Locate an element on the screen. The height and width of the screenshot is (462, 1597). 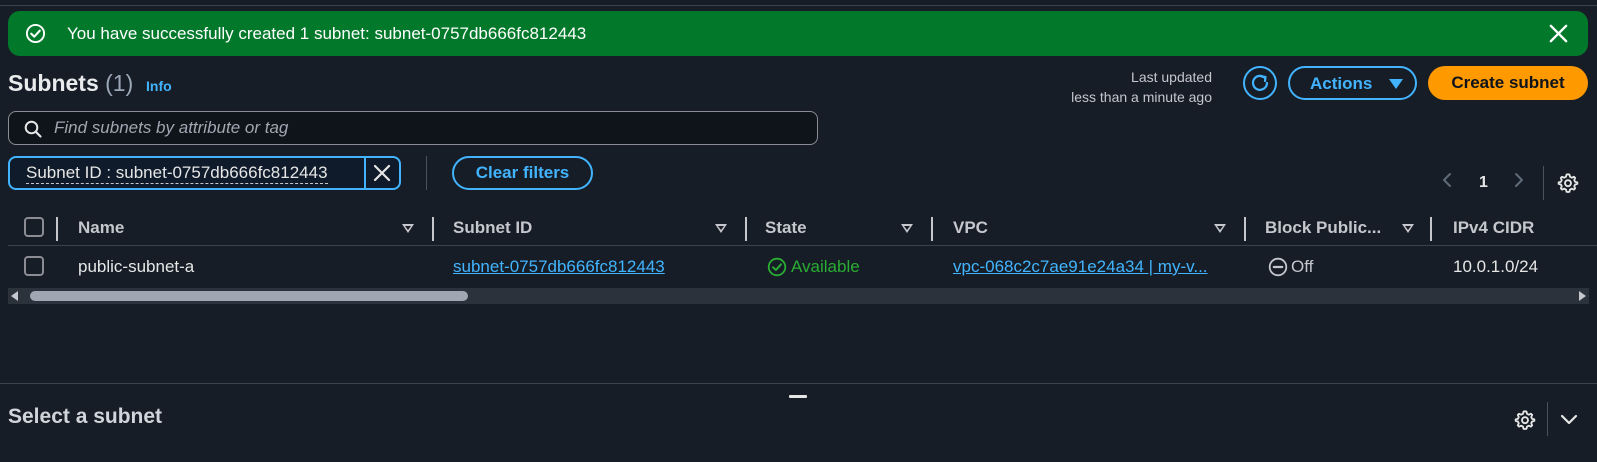
top-divider is located at coordinates (798, 5).